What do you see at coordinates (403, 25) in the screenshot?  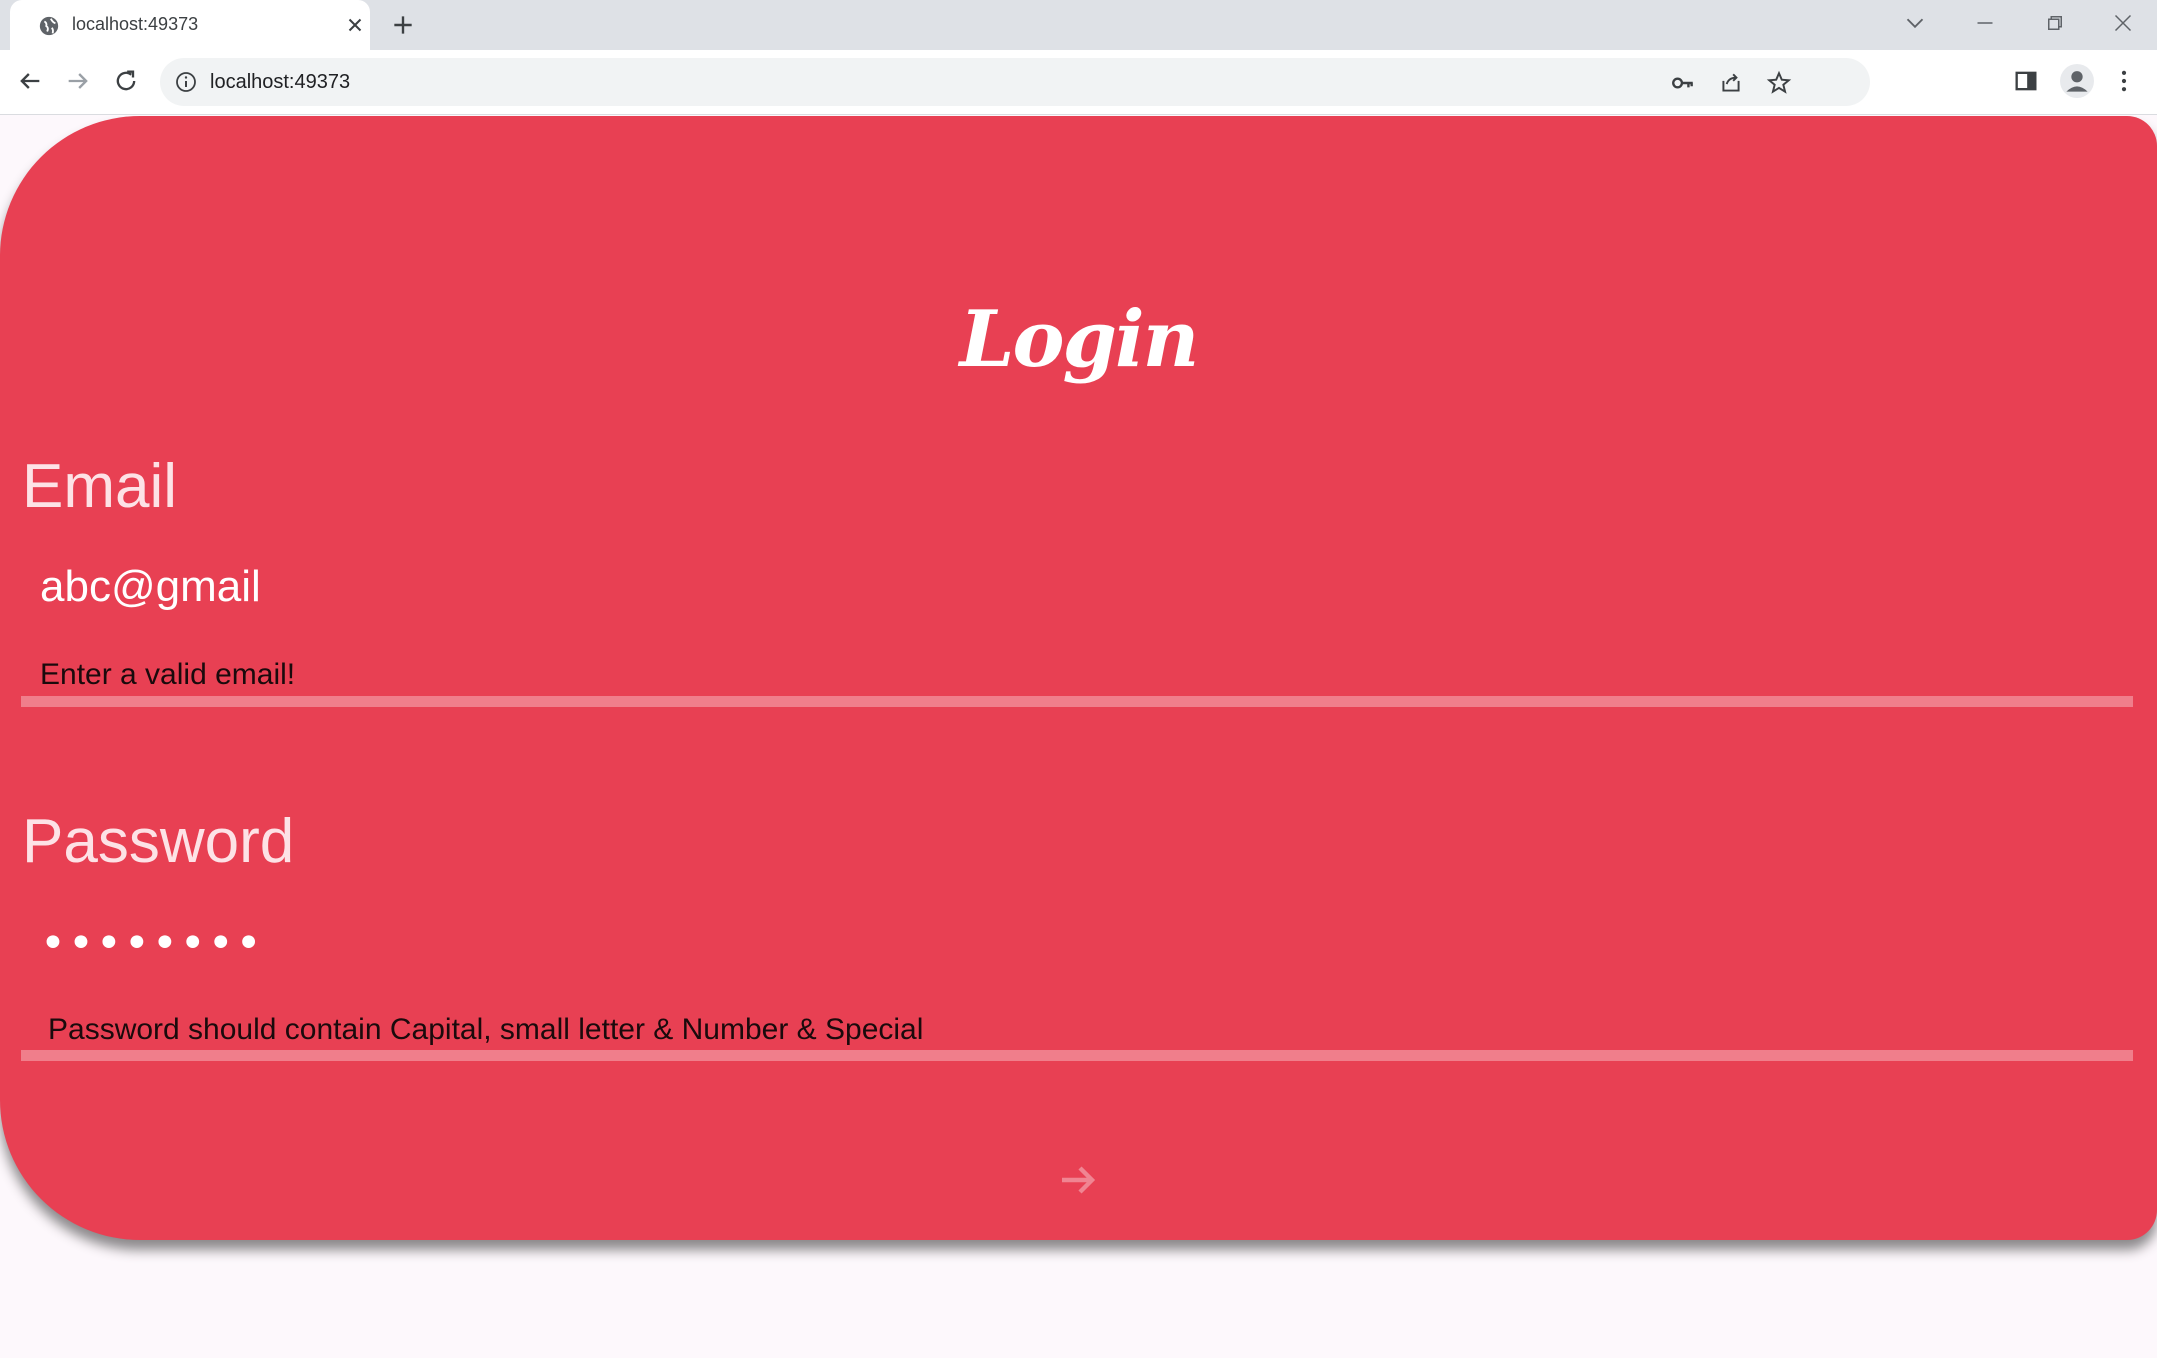 I see `new-tab-icon` at bounding box center [403, 25].